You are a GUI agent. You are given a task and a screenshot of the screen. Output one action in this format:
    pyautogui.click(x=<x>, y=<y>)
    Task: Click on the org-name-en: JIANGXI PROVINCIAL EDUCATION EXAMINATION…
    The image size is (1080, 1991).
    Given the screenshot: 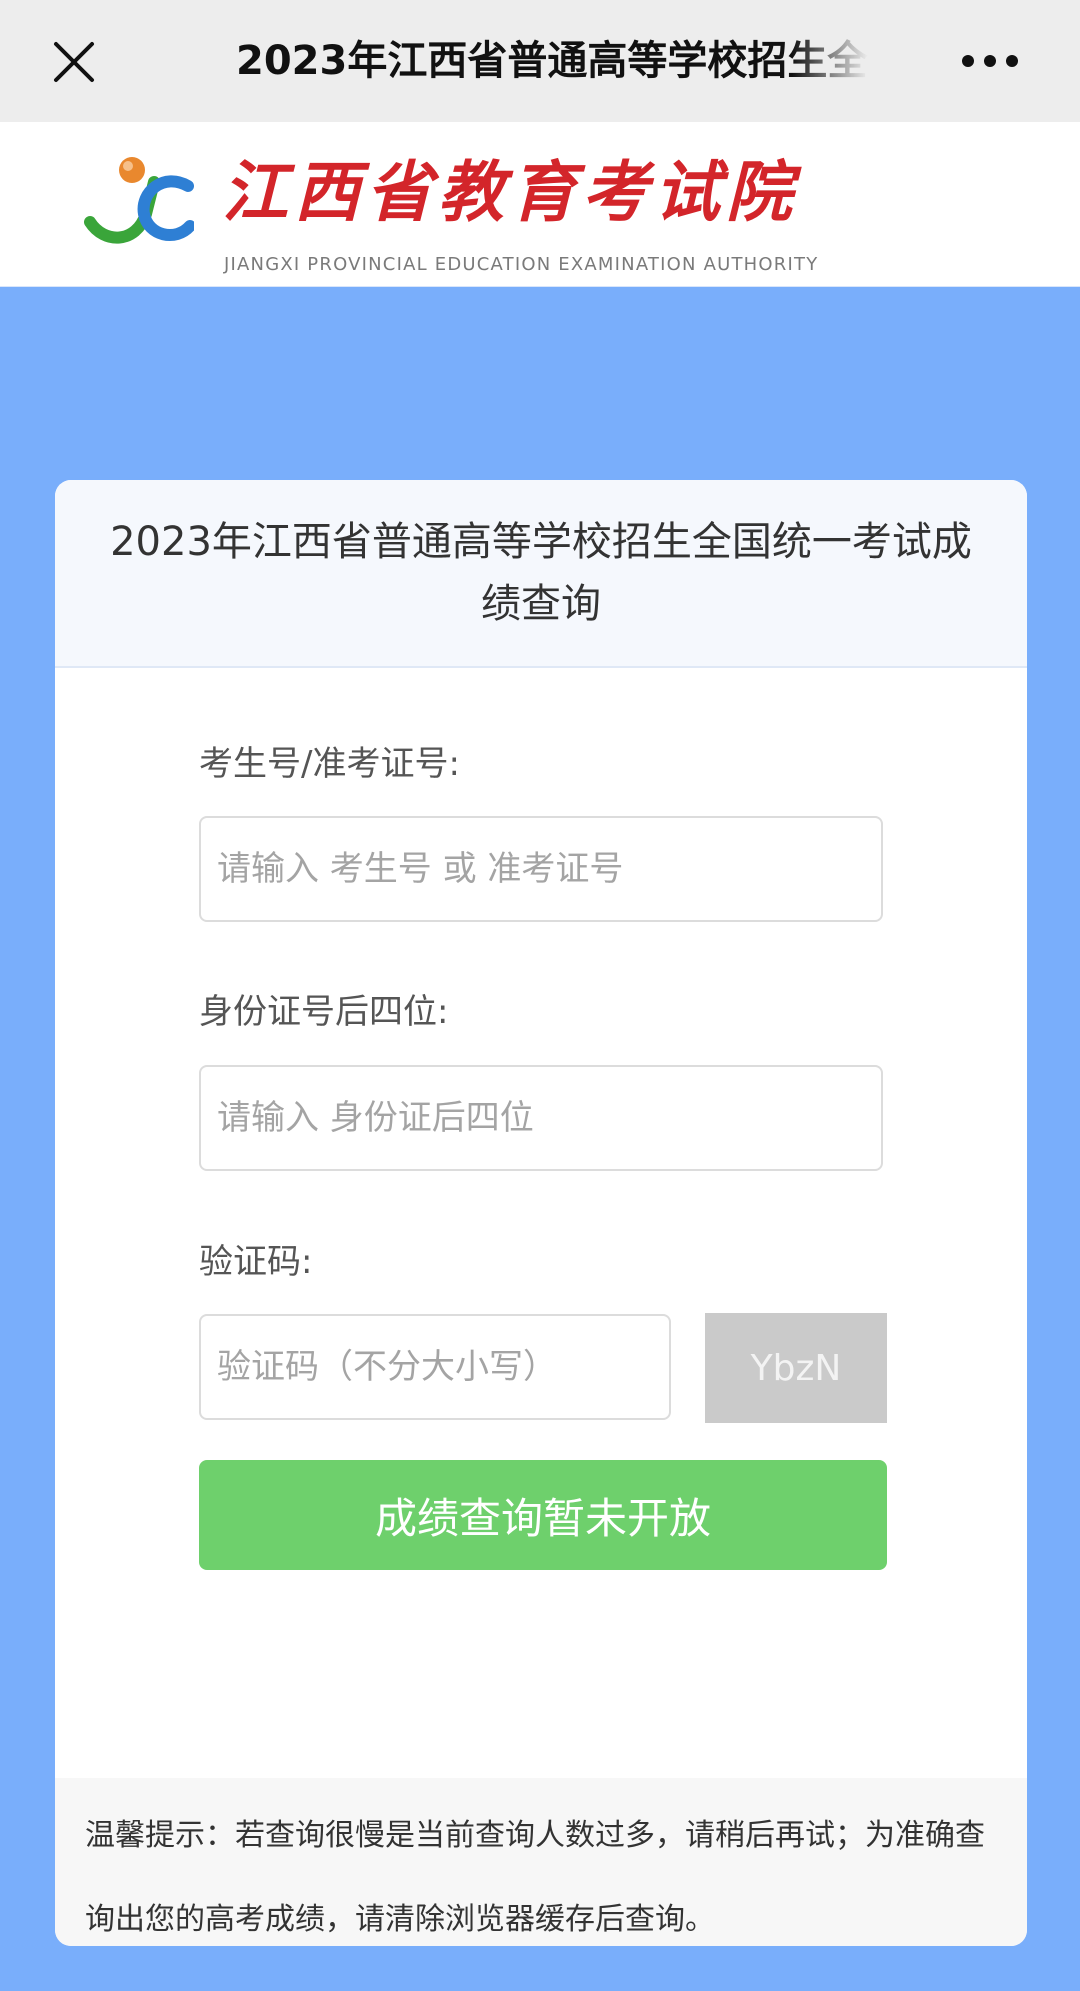 What is the action you would take?
    pyautogui.click(x=521, y=264)
    